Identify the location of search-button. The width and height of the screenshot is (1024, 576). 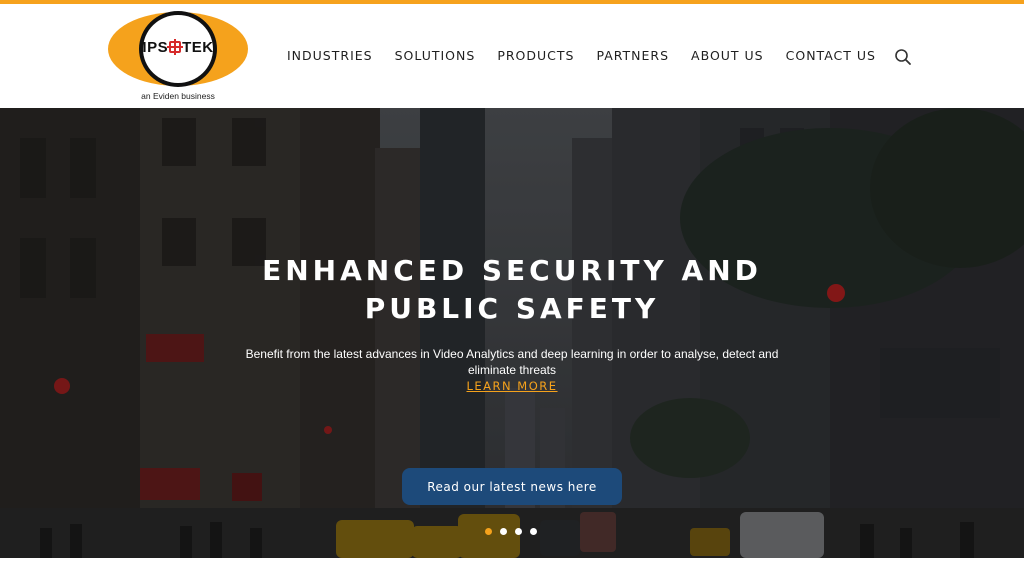
(903, 57).